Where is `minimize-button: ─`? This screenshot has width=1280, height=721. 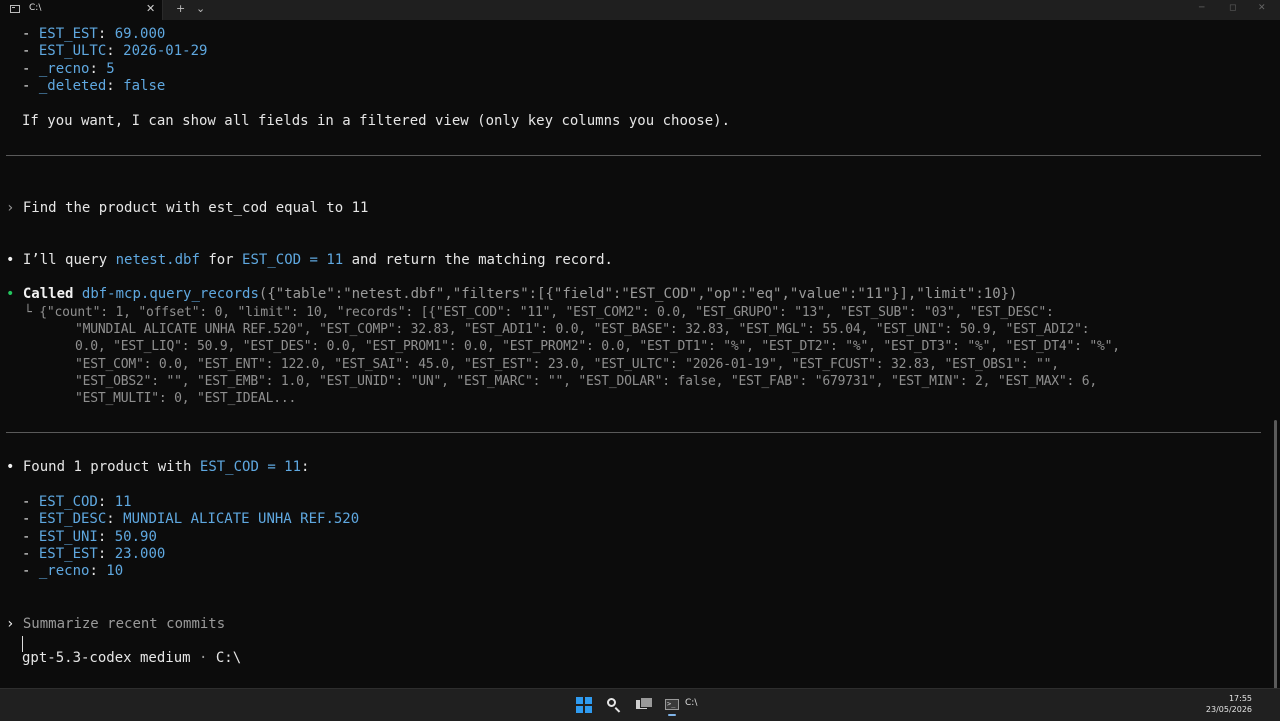
minimize-button: ─ is located at coordinates (1201, 8).